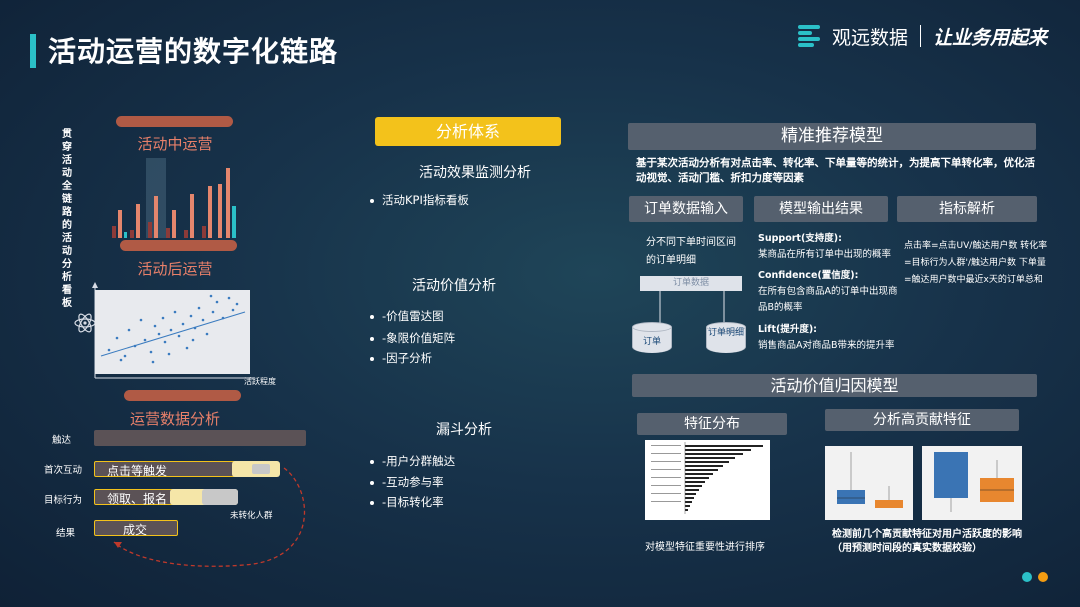 This screenshot has width=1080, height=607. I want to click on funnel-row-label: 触达, so click(62, 440).